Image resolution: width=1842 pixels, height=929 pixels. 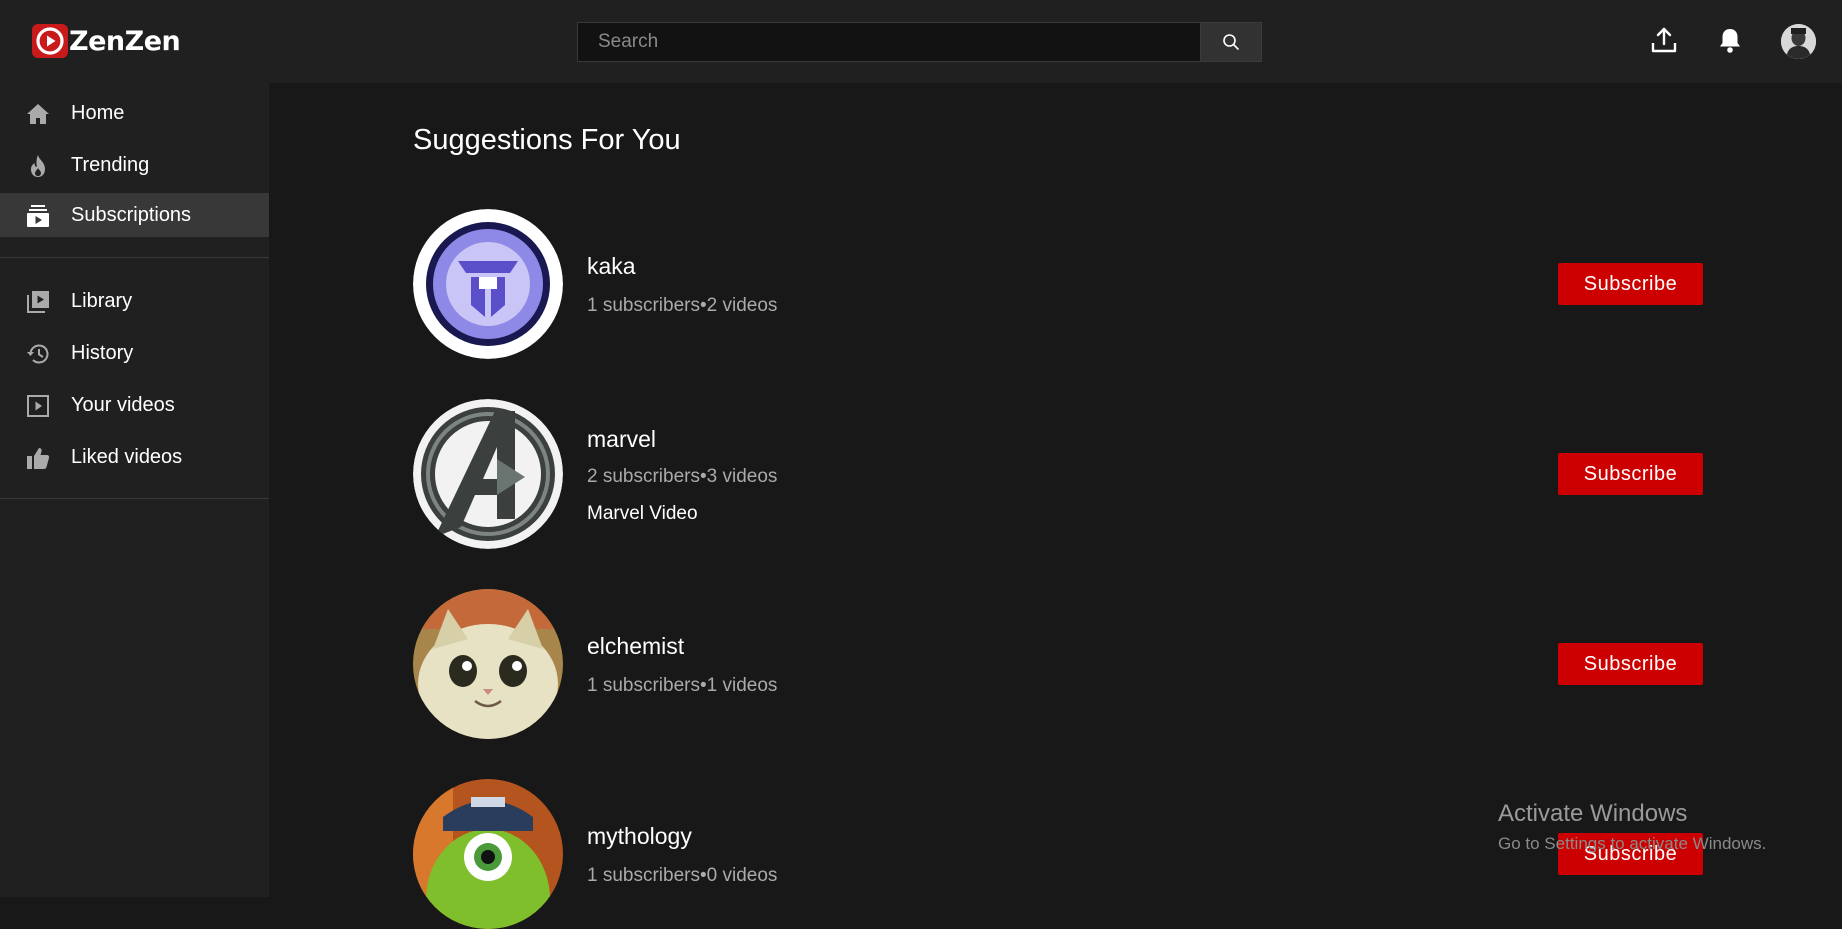 I want to click on user-avatar, so click(x=1798, y=41).